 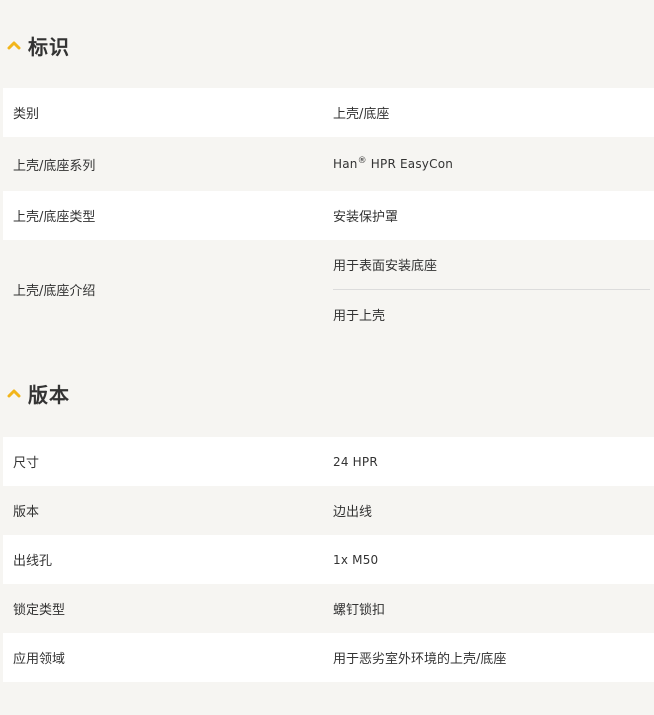 I want to click on table-row: 版本 边出线, so click(x=328, y=510).